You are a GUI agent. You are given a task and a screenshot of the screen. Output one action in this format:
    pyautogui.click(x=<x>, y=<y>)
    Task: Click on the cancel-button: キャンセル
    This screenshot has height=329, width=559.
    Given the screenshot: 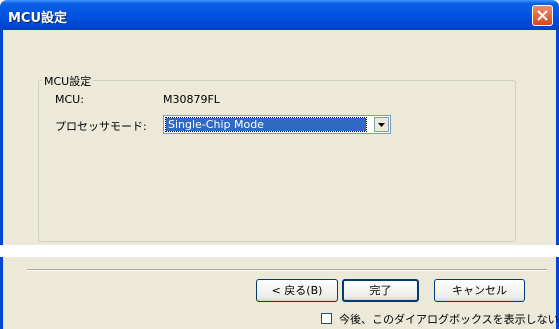 What is the action you would take?
    pyautogui.click(x=479, y=290)
    